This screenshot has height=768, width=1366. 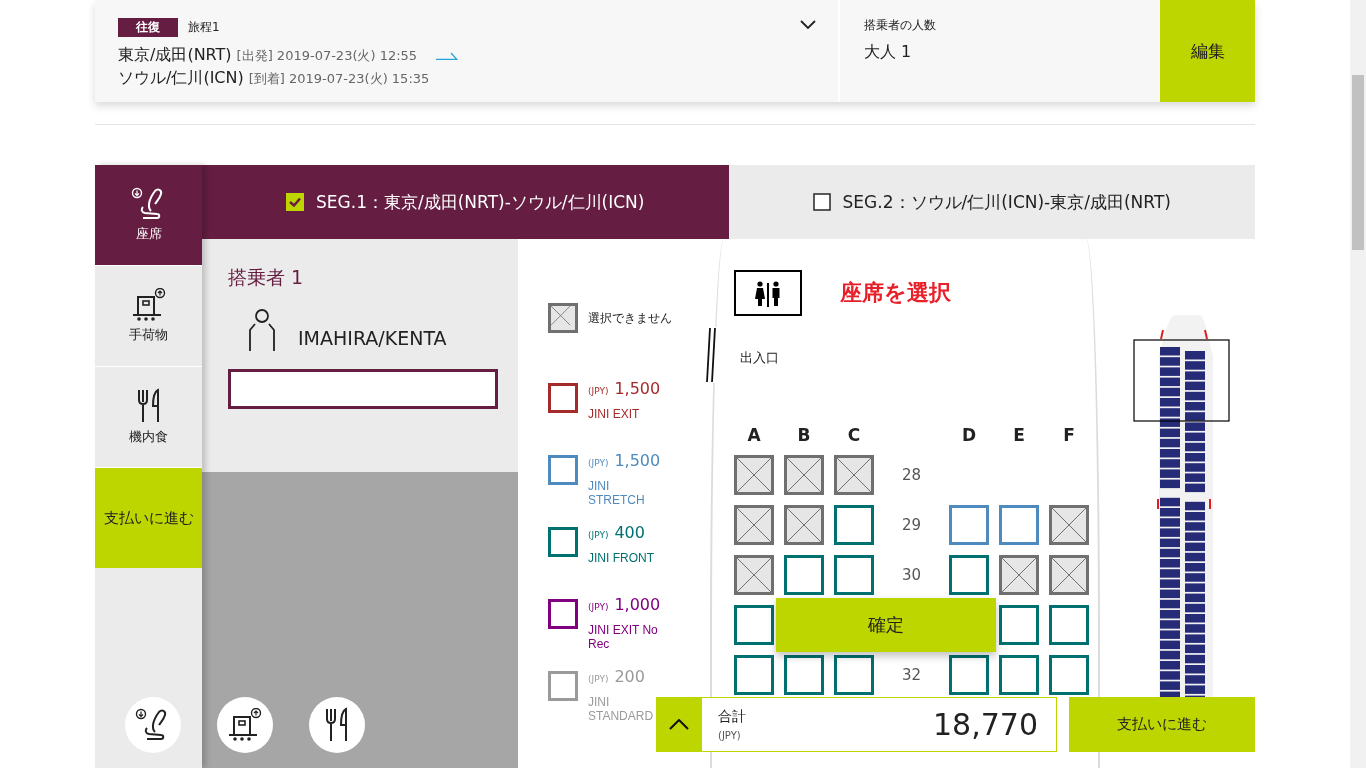 I want to click on seat-type-name: JINI EXIT, so click(x=614, y=414).